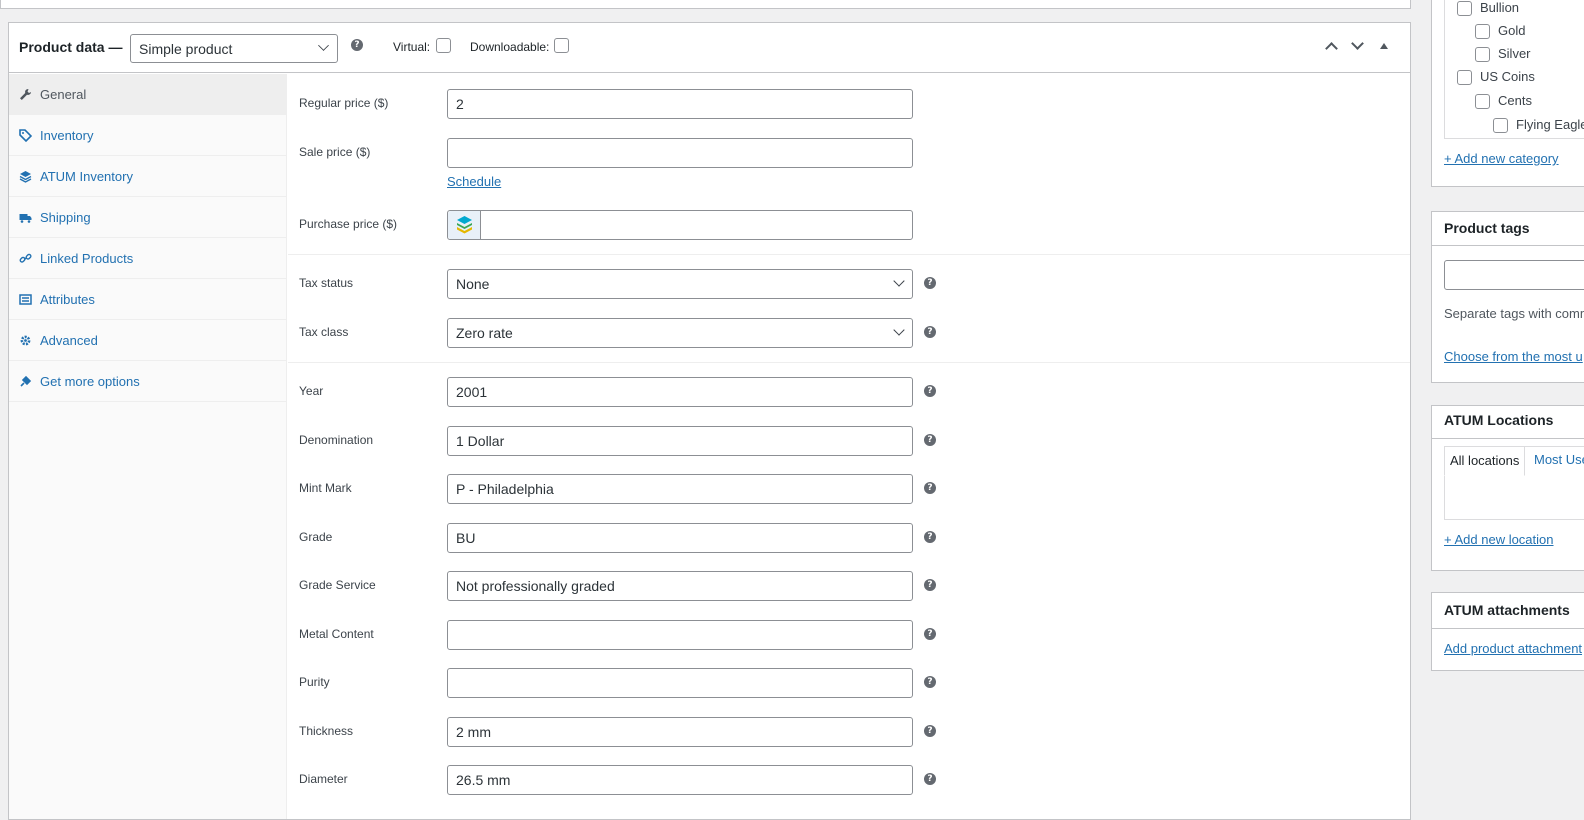  Describe the element at coordinates (680, 104) in the screenshot. I see `regular-price-input: 2` at that location.